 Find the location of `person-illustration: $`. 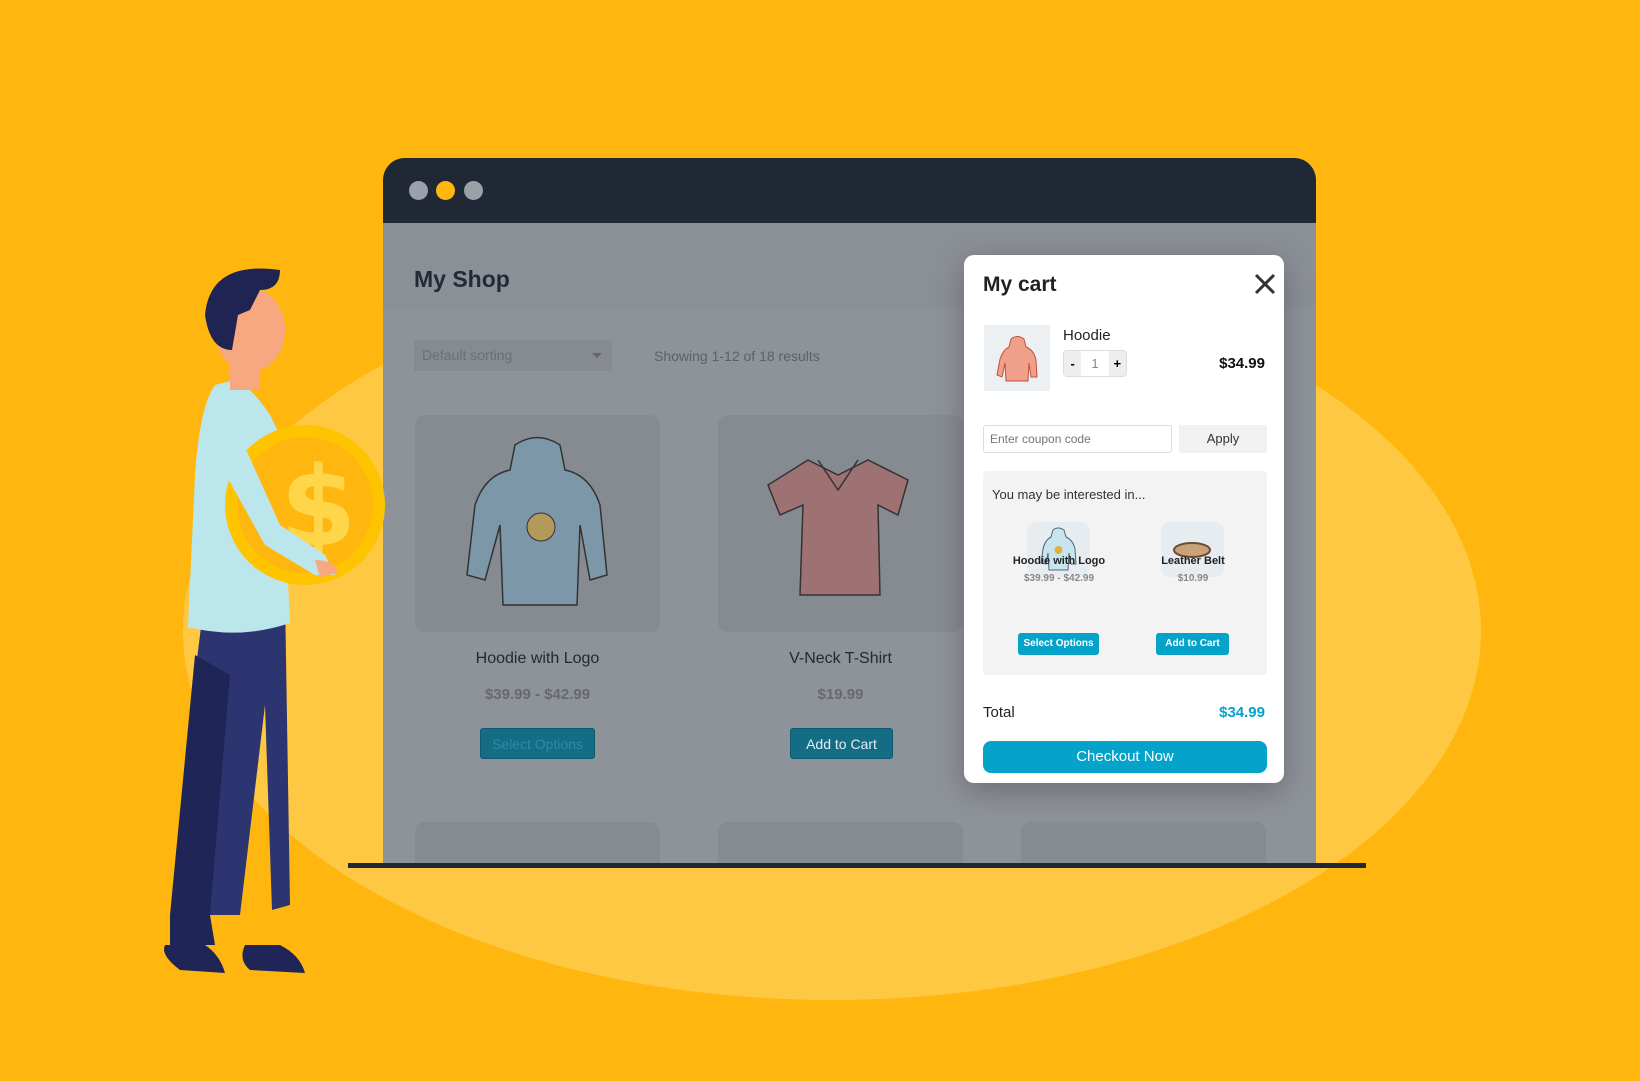

person-illustration: $ is located at coordinates (274, 620).